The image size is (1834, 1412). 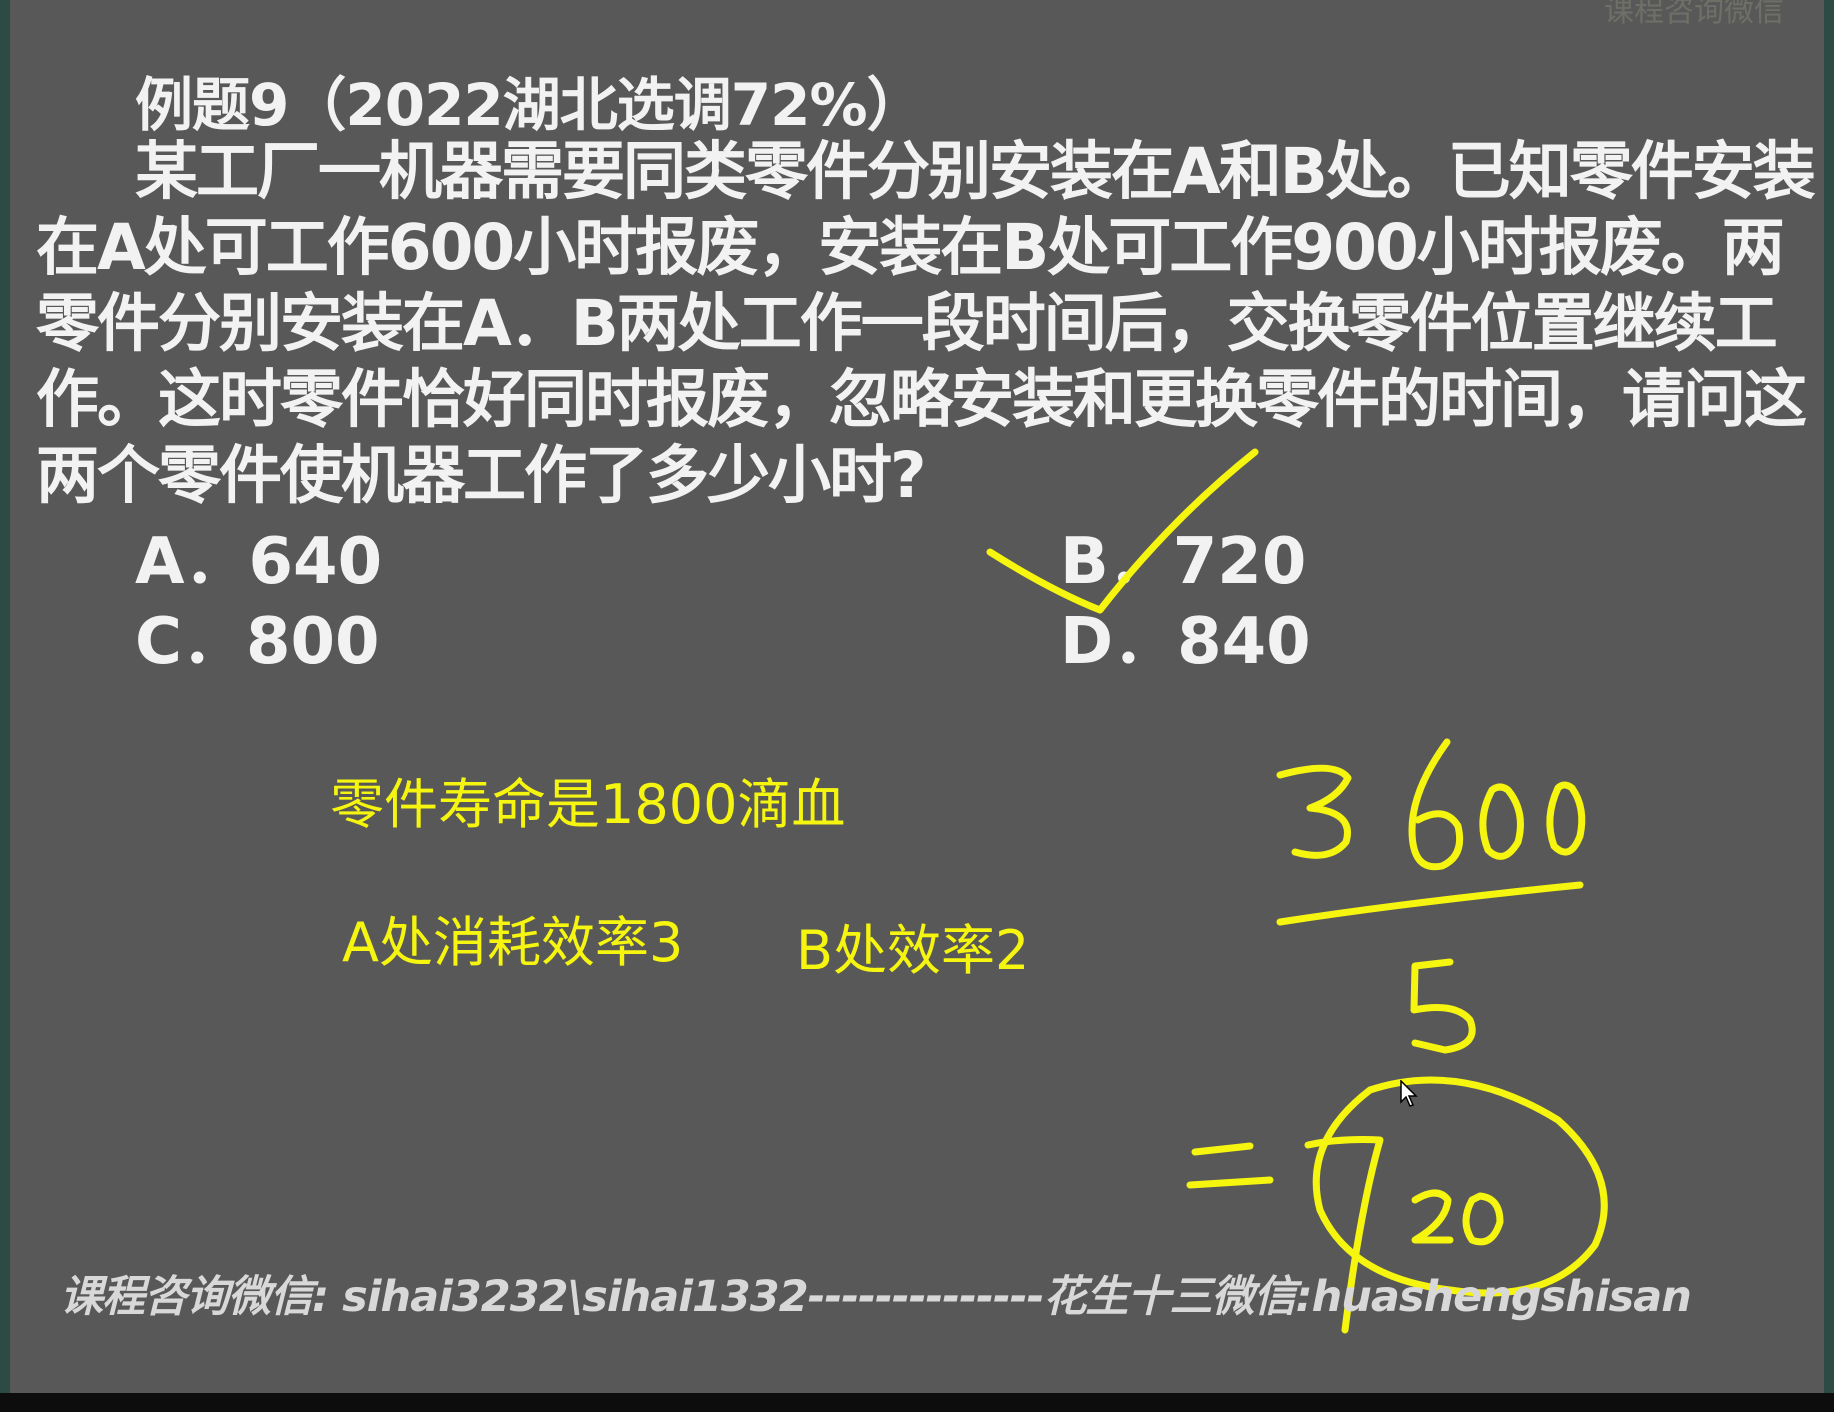 What do you see at coordinates (1409, 1093) in the screenshot?
I see `mouse-cursor-icon` at bounding box center [1409, 1093].